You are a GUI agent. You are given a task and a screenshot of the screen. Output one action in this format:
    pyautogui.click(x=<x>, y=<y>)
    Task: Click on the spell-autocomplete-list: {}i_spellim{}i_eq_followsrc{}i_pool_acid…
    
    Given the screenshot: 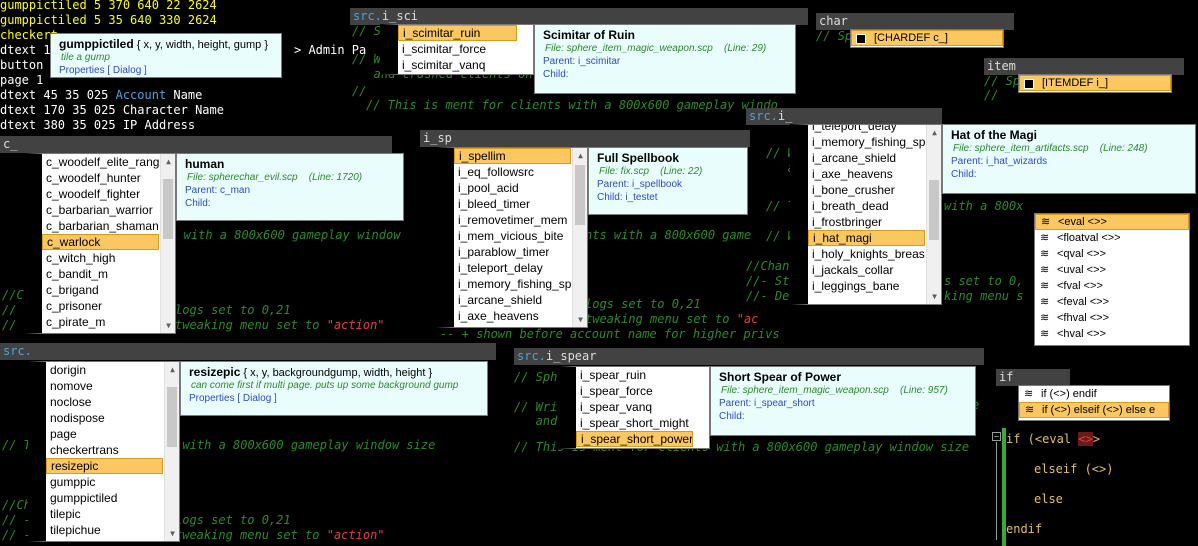 What is the action you would take?
    pyautogui.click(x=512, y=237)
    